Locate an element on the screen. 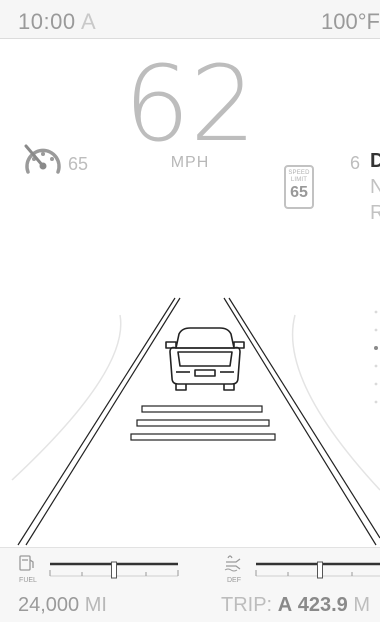 The height and width of the screenshot is (622, 380). fuel-level-marker is located at coordinates (114, 570).